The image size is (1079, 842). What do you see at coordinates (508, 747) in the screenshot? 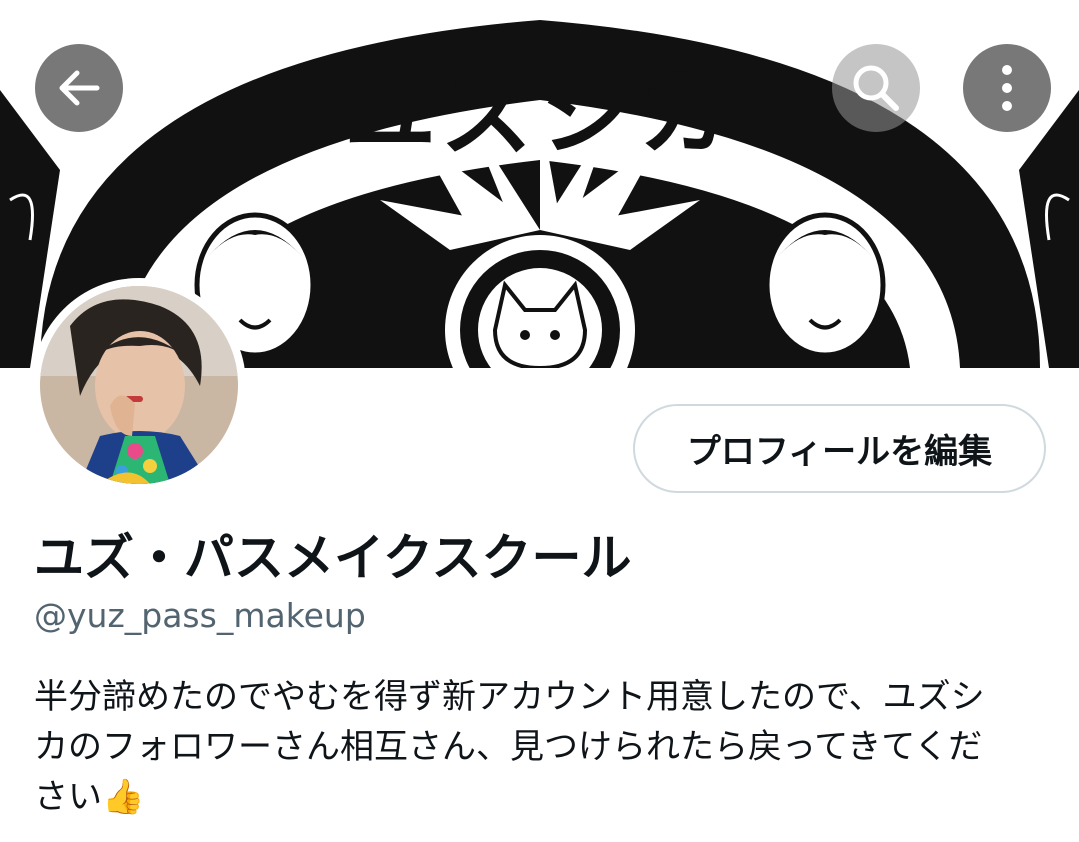
I see `bio-line: カのフォロワーさん相互さん、見つけられたら戻ってきてくだ` at bounding box center [508, 747].